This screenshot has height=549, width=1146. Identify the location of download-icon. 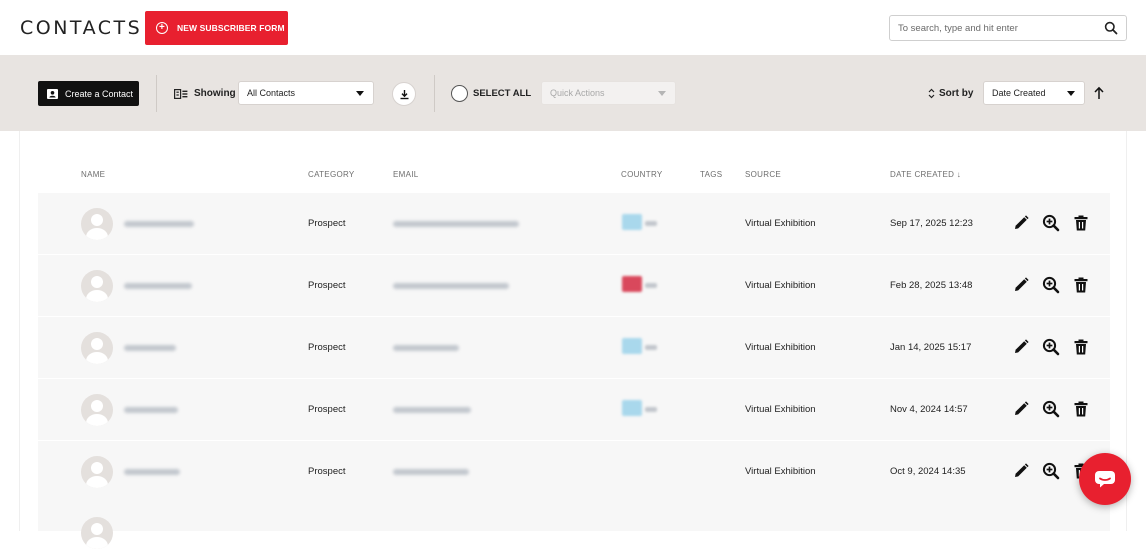
(404, 94).